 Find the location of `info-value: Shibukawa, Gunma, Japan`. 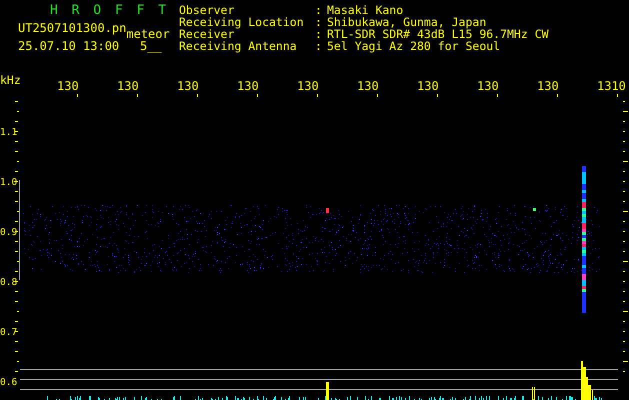

info-value: Shibukawa, Gunma, Japan is located at coordinates (406, 22).